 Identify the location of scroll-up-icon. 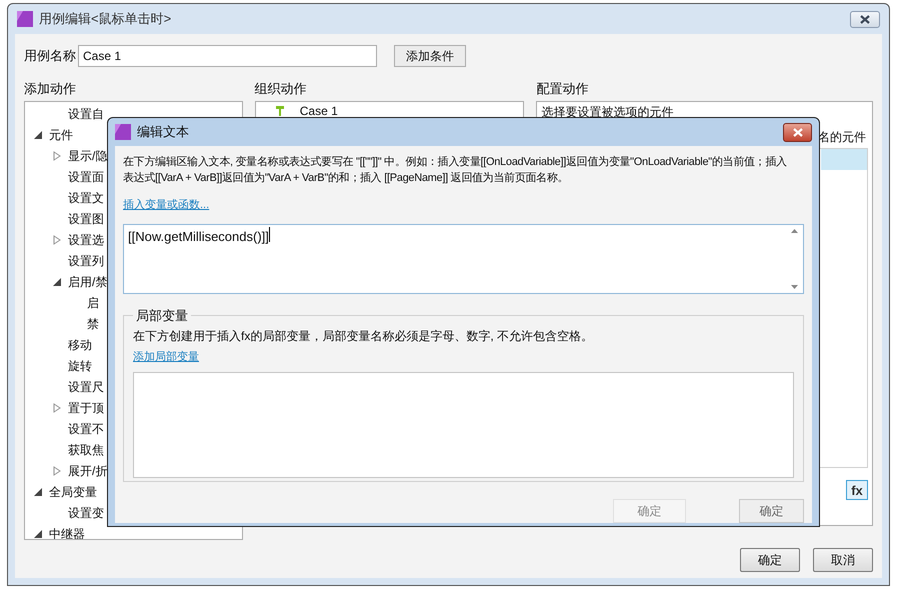
(794, 230).